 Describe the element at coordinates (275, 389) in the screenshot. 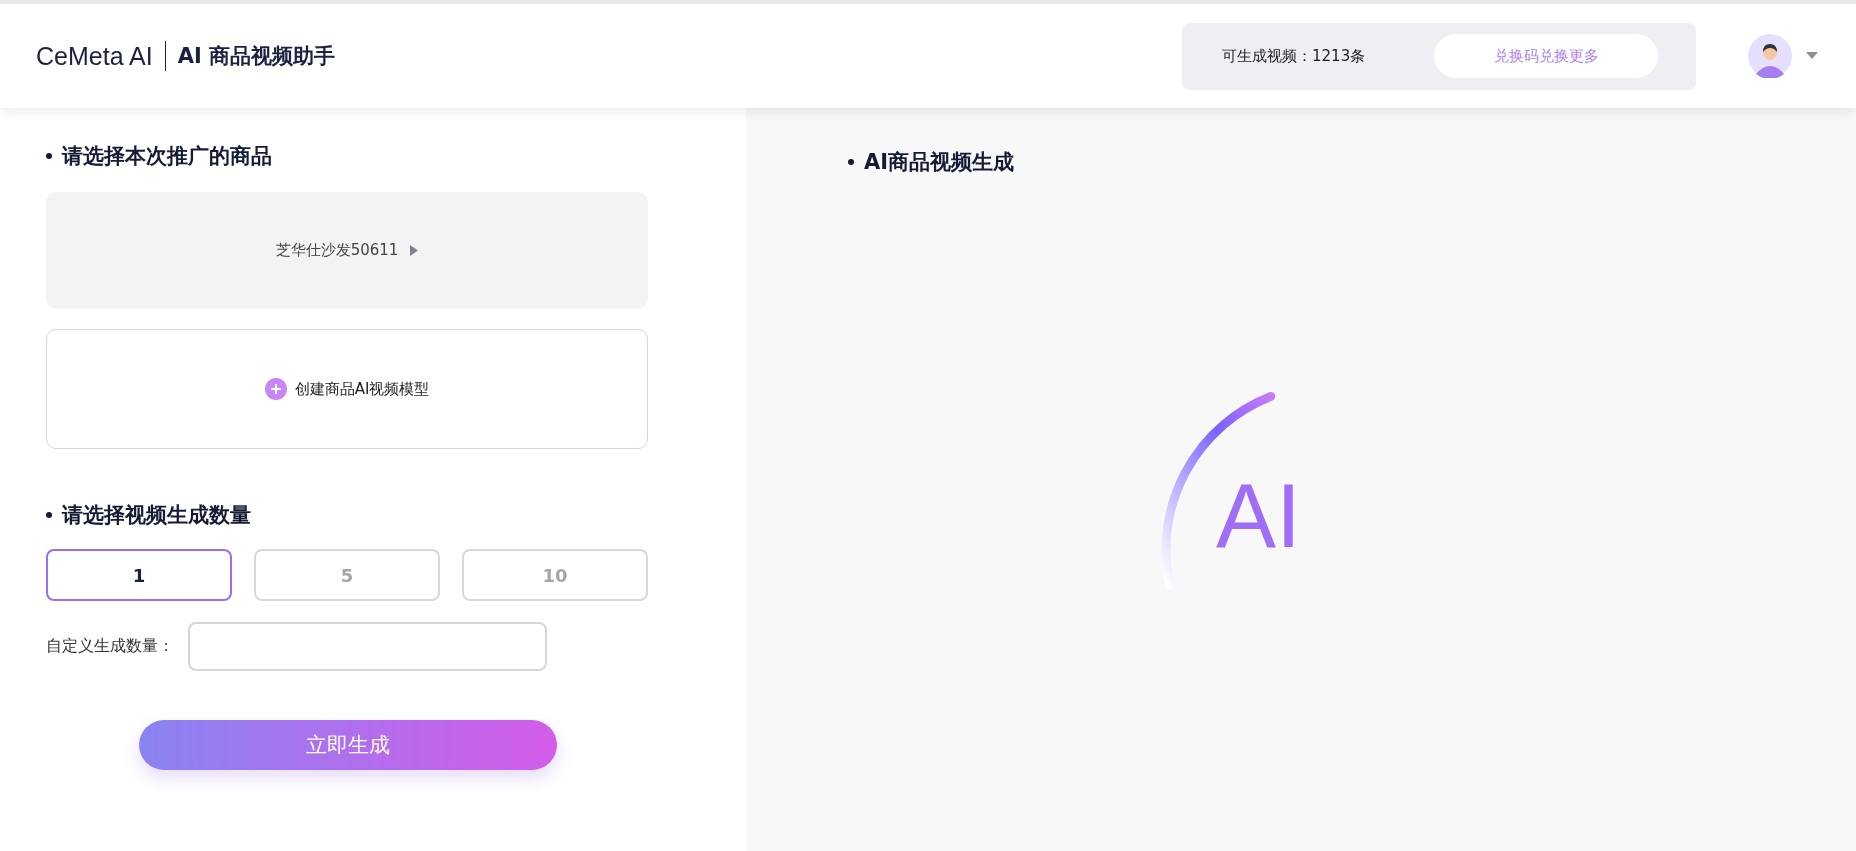

I see `plus-icon` at that location.